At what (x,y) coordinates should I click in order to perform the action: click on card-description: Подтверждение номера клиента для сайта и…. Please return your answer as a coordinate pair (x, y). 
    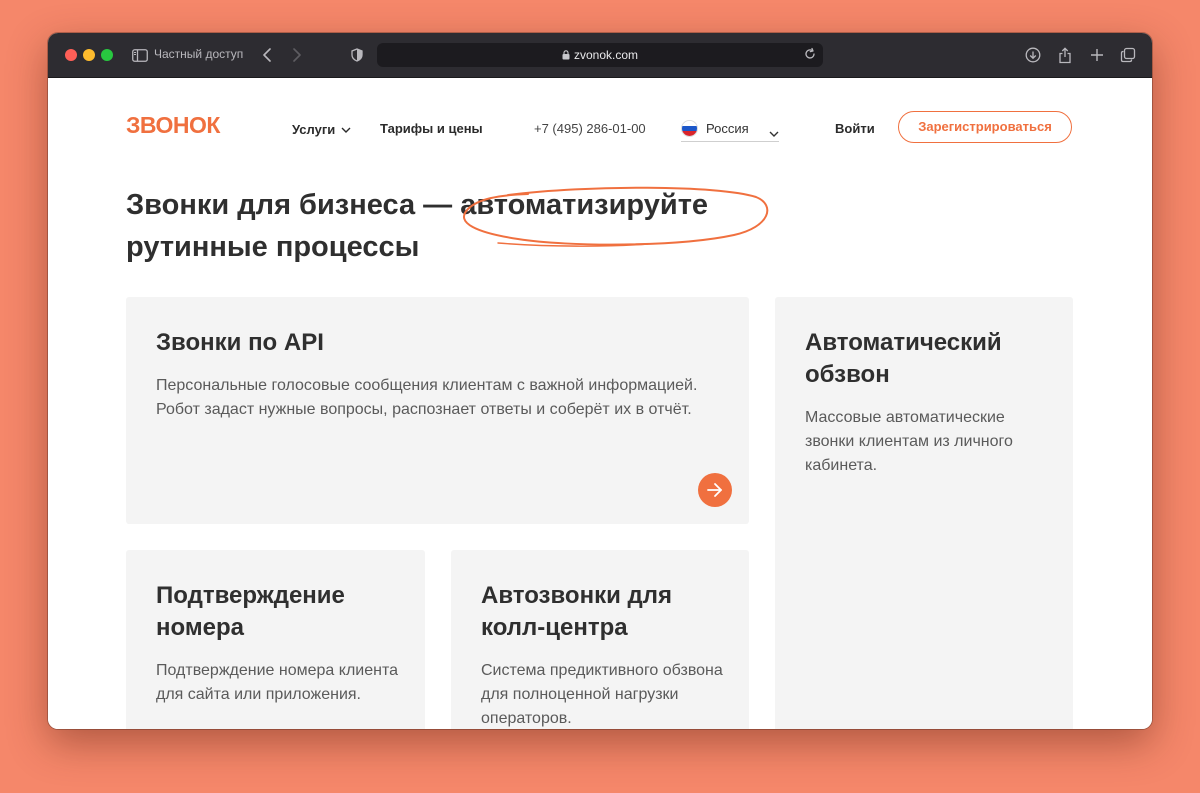
    Looking at the image, I should click on (277, 682).